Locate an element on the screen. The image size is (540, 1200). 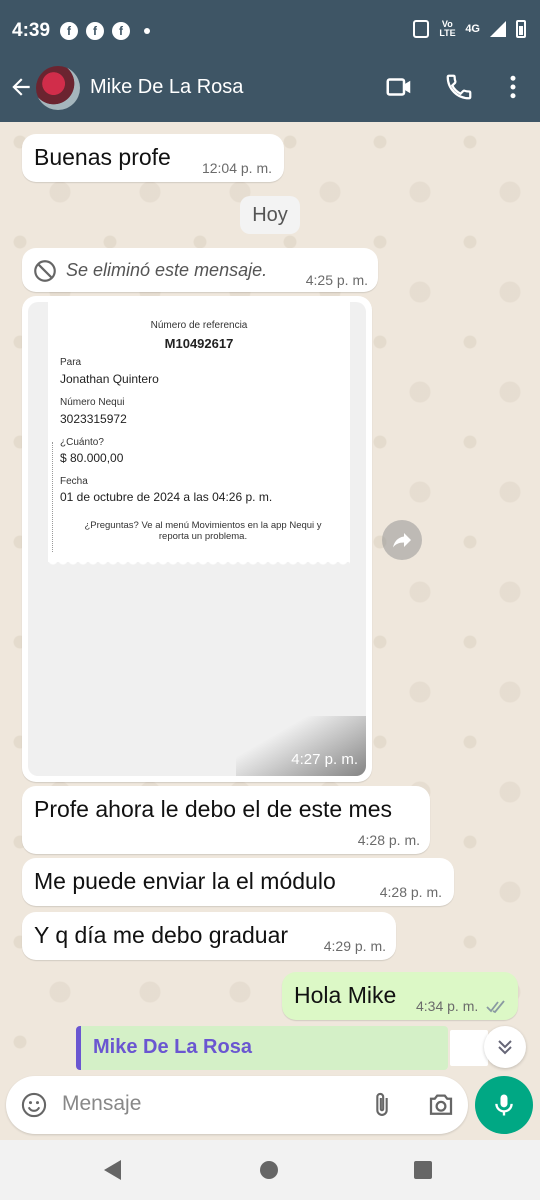
nav-home-icon is located at coordinates (269, 1170).